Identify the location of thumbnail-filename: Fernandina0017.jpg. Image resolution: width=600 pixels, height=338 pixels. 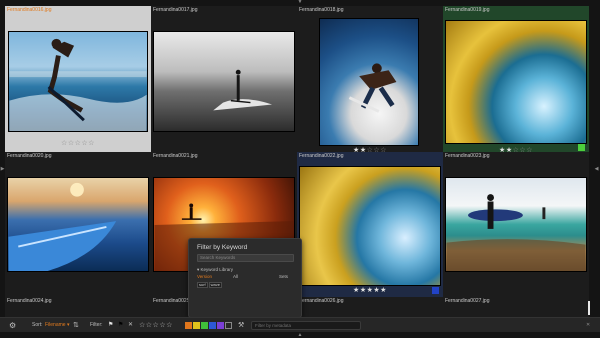
(175, 10).